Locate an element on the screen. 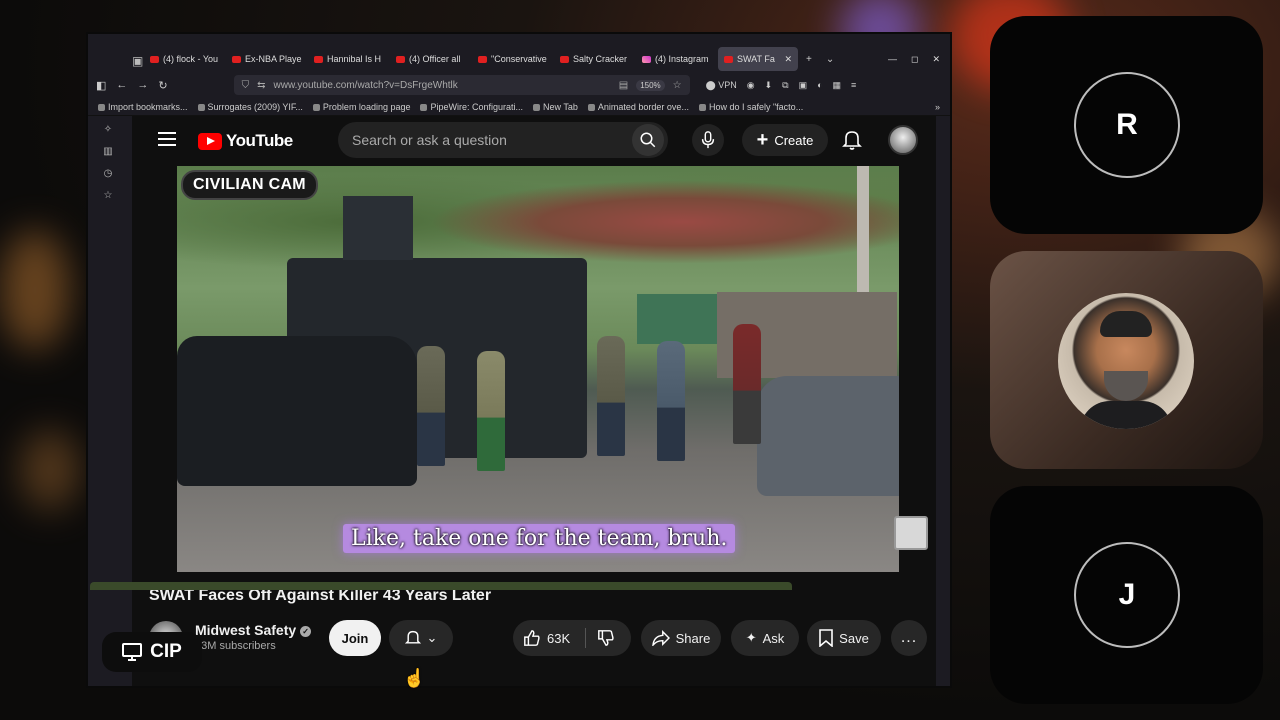 This screenshot has width=1280, height=720. notification-bell-button: ⌄ is located at coordinates (421, 638).